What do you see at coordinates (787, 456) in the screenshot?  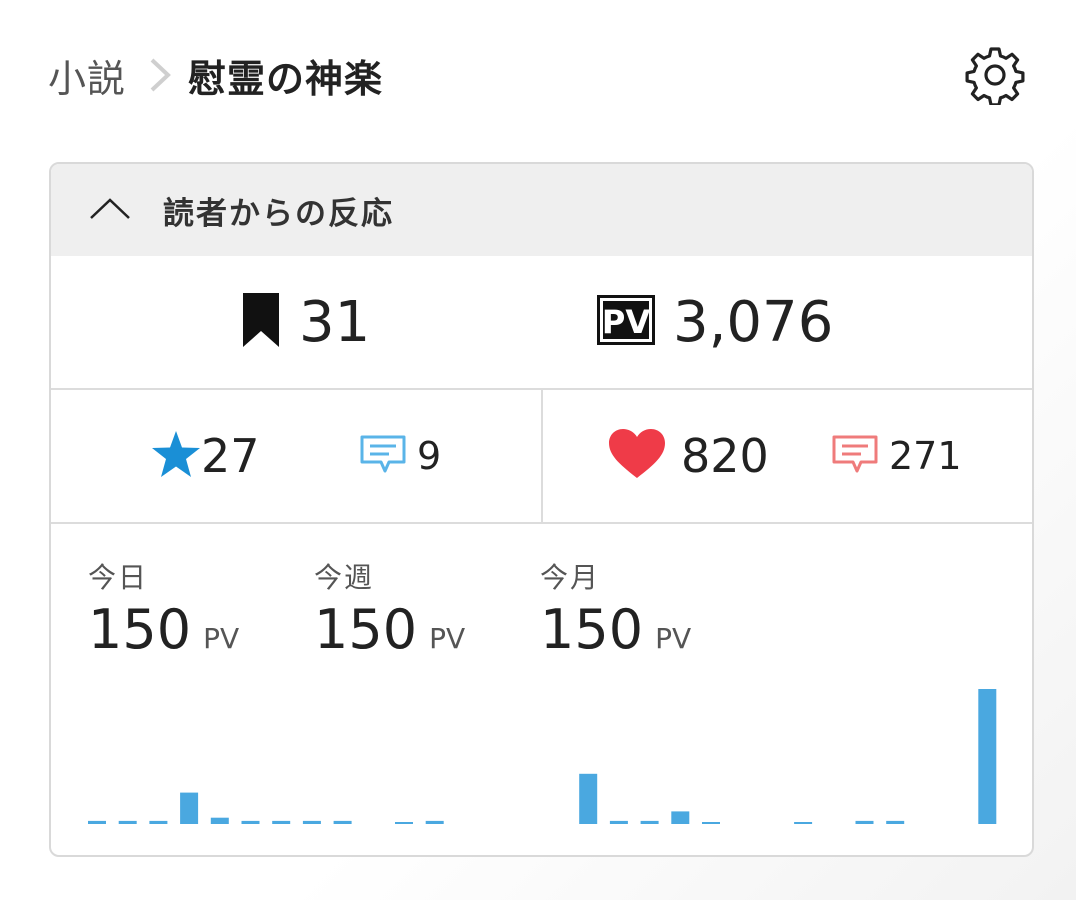 I see `heart-section: 820 271` at bounding box center [787, 456].